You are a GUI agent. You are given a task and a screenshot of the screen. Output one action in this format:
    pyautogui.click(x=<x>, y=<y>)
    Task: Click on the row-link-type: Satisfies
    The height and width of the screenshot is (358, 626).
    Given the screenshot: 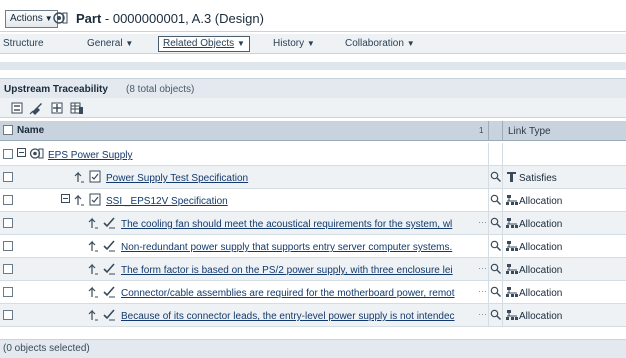 What is the action you would take?
    pyautogui.click(x=538, y=178)
    